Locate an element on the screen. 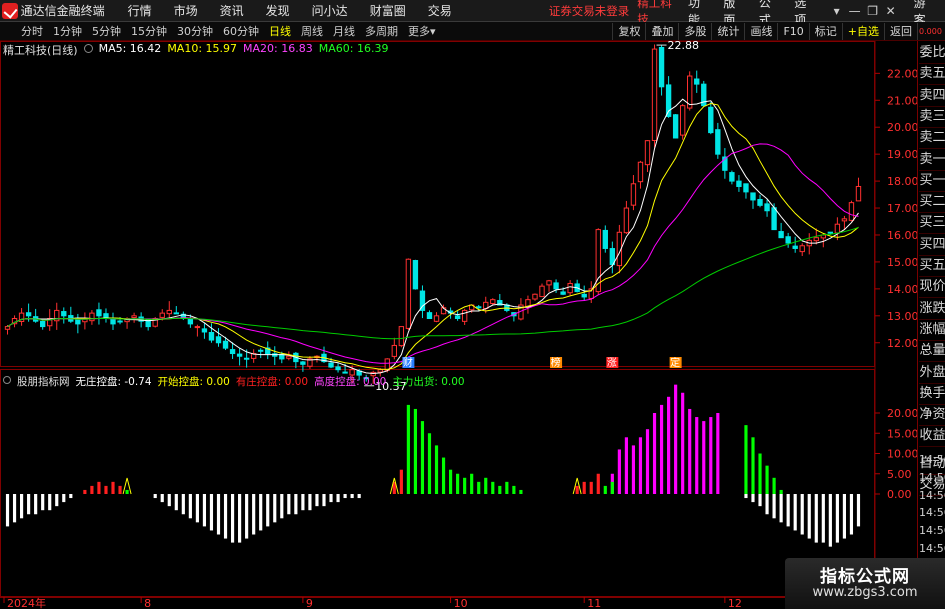 This screenshot has height=609, width=945. side-panel-item-0: 委比 is located at coordinates (932, 53).